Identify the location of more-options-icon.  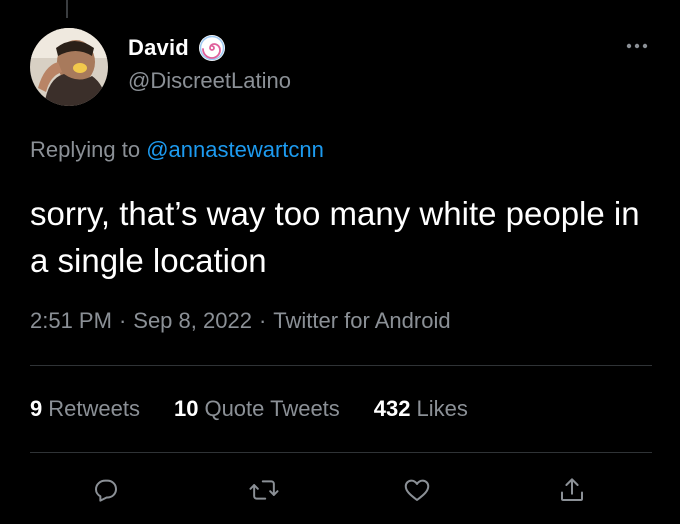
(637, 46).